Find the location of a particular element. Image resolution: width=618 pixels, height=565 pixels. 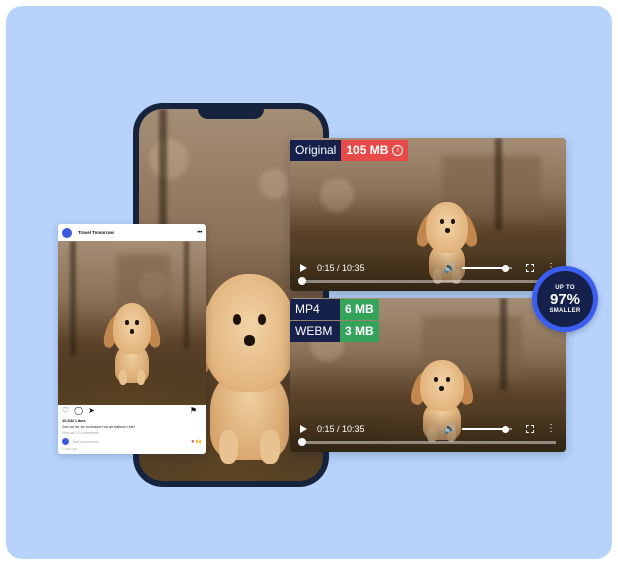

video-player-original: Original 105 MB i 0:15 / 10:35 🔊 ⋮ is located at coordinates (428, 214).